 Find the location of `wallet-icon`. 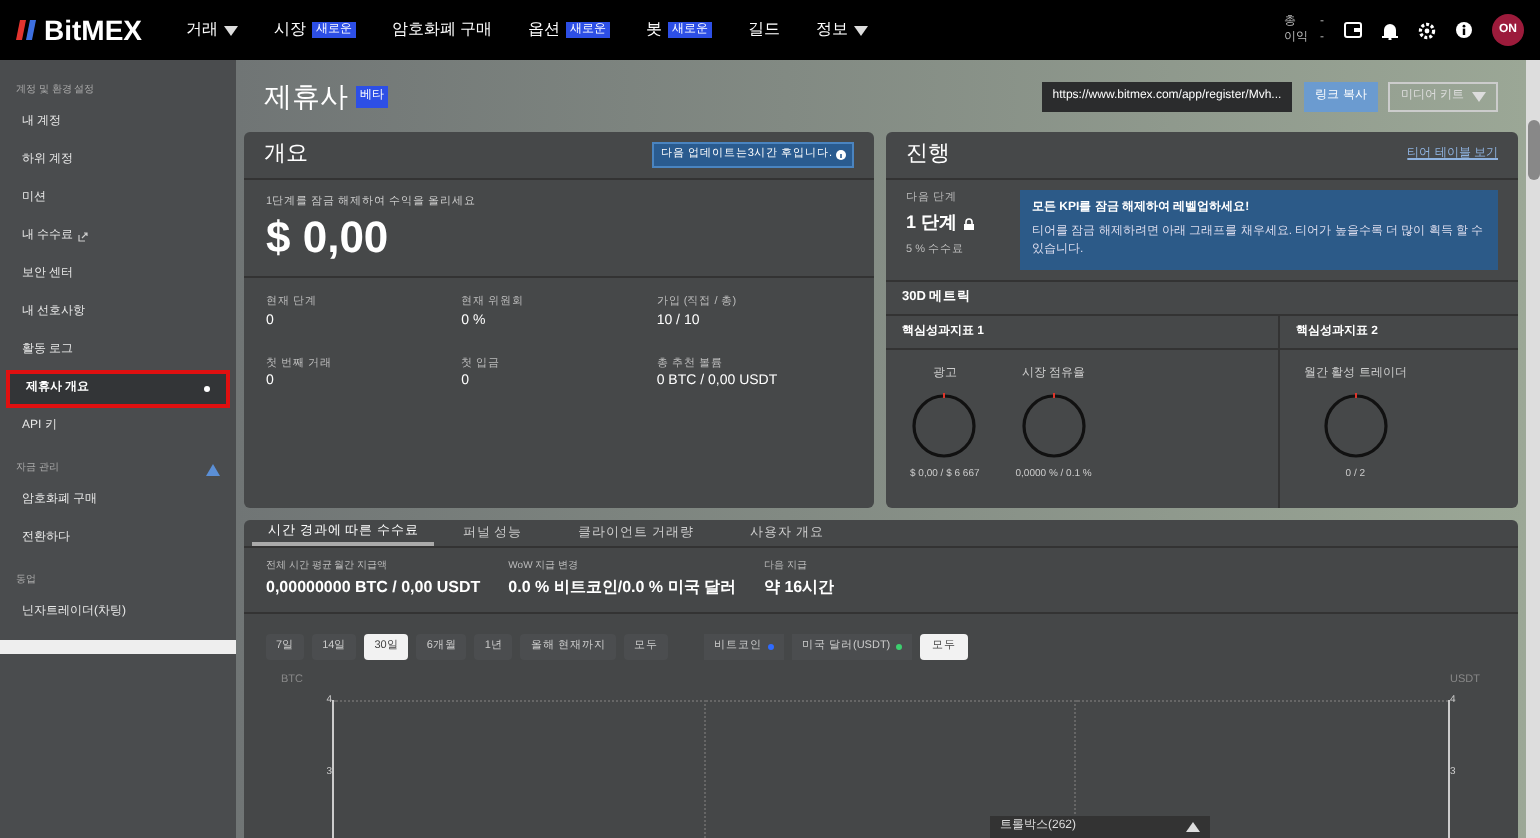

wallet-icon is located at coordinates (1353, 30).